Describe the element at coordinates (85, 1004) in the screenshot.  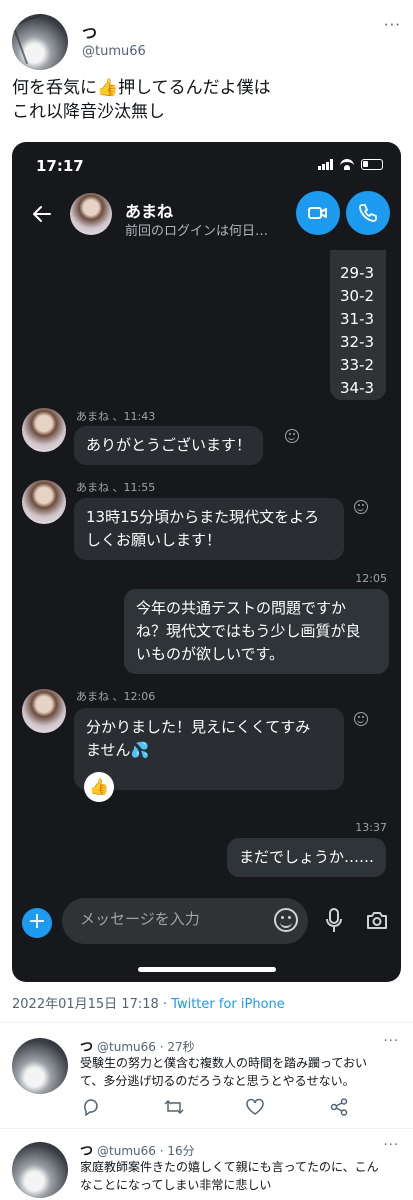
I see `tweet-date: 2022年01月15日 17:18` at that location.